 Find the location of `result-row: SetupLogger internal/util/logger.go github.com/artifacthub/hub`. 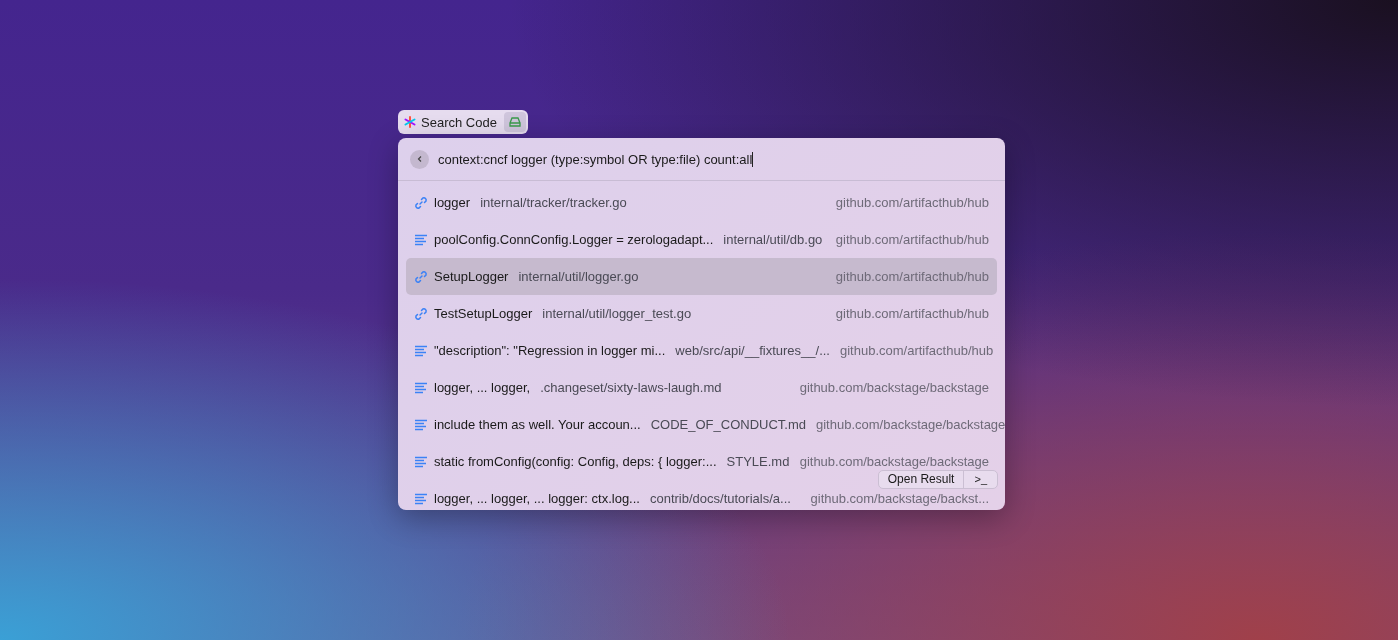

result-row: SetupLogger internal/util/logger.go github.com/artifacthub/hub is located at coordinates (701, 276).